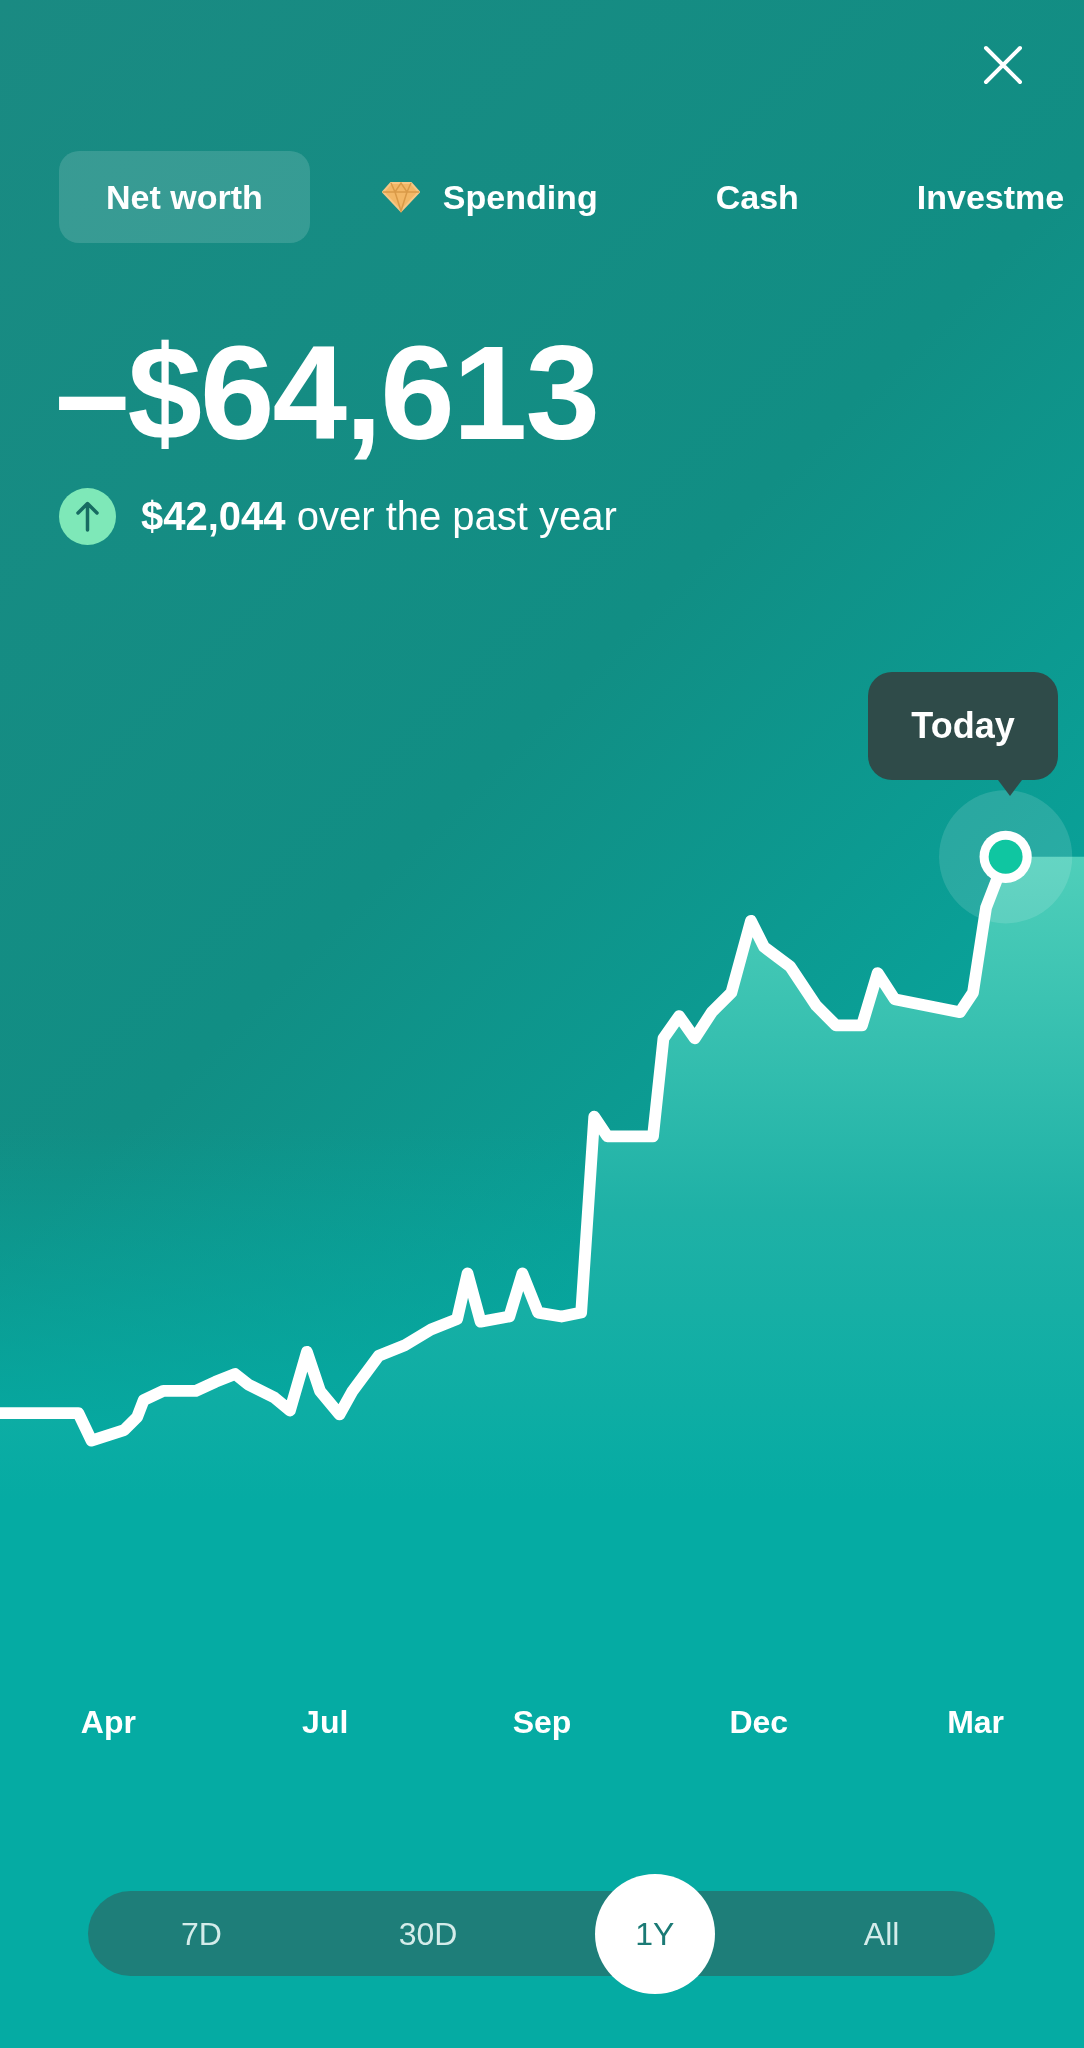 This screenshot has height=2048, width=1084. Describe the element at coordinates (757, 197) in the screenshot. I see `category-tab: Cash` at that location.